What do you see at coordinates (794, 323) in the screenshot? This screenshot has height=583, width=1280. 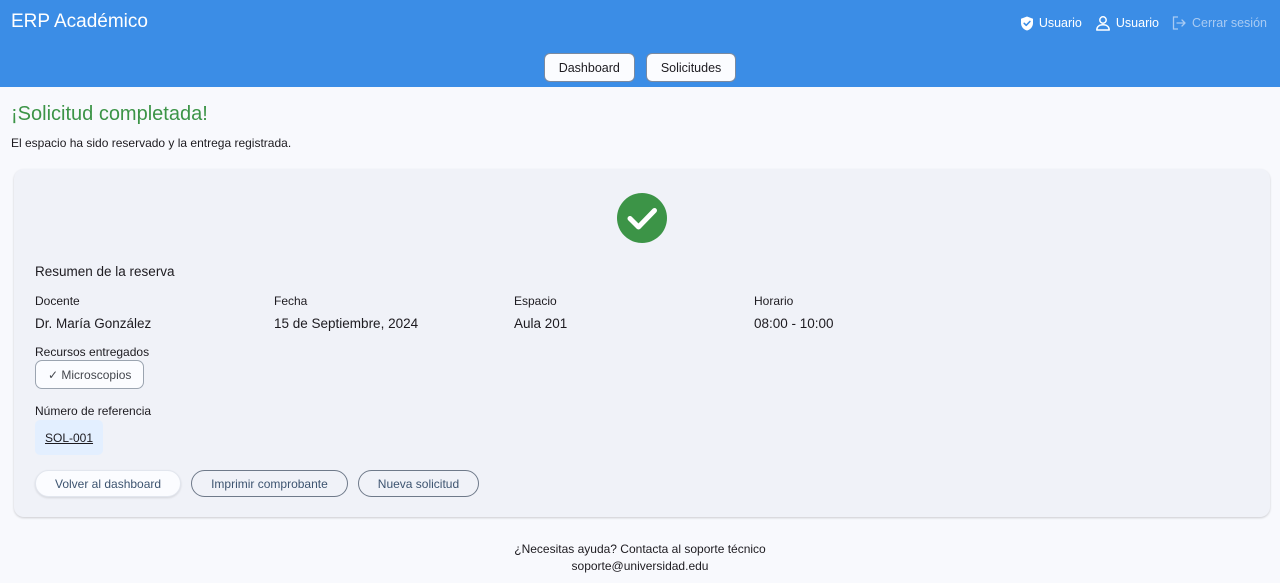 I see `field-value: 08:00 - 10:00` at bounding box center [794, 323].